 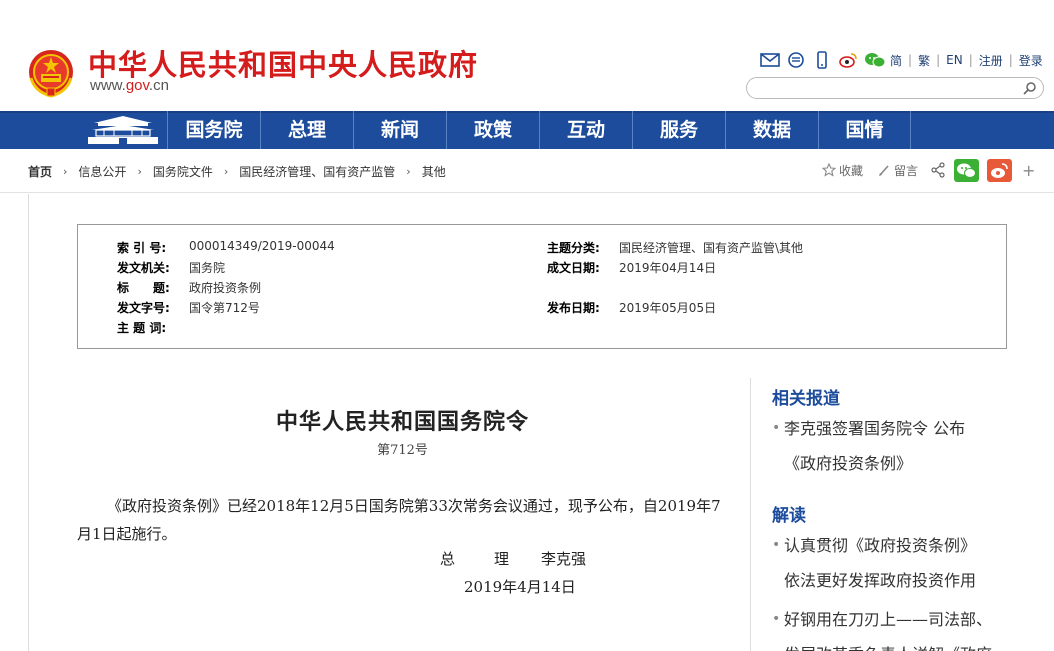 I want to click on site-url-prefix: www., so click(x=108, y=85).